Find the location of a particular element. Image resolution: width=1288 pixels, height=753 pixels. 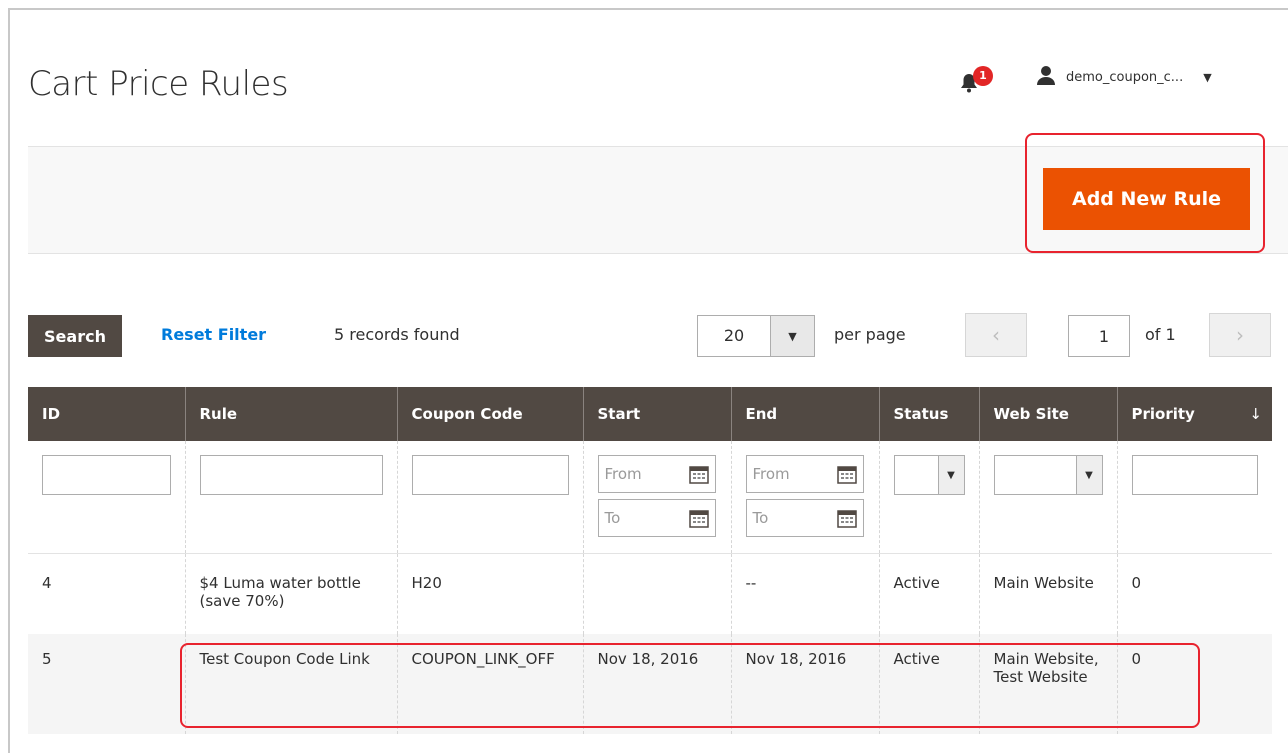

chevron-right-icon: › is located at coordinates (1240, 335).